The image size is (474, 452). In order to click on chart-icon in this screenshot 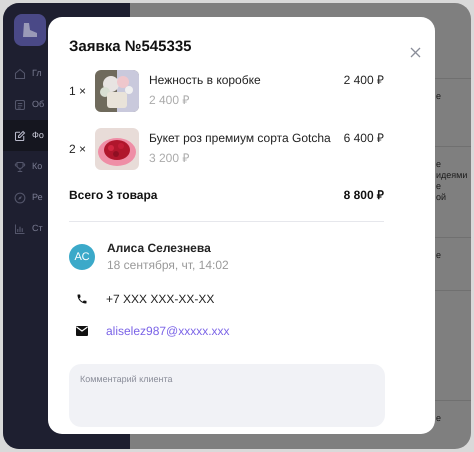, I will do `click(20, 228)`.